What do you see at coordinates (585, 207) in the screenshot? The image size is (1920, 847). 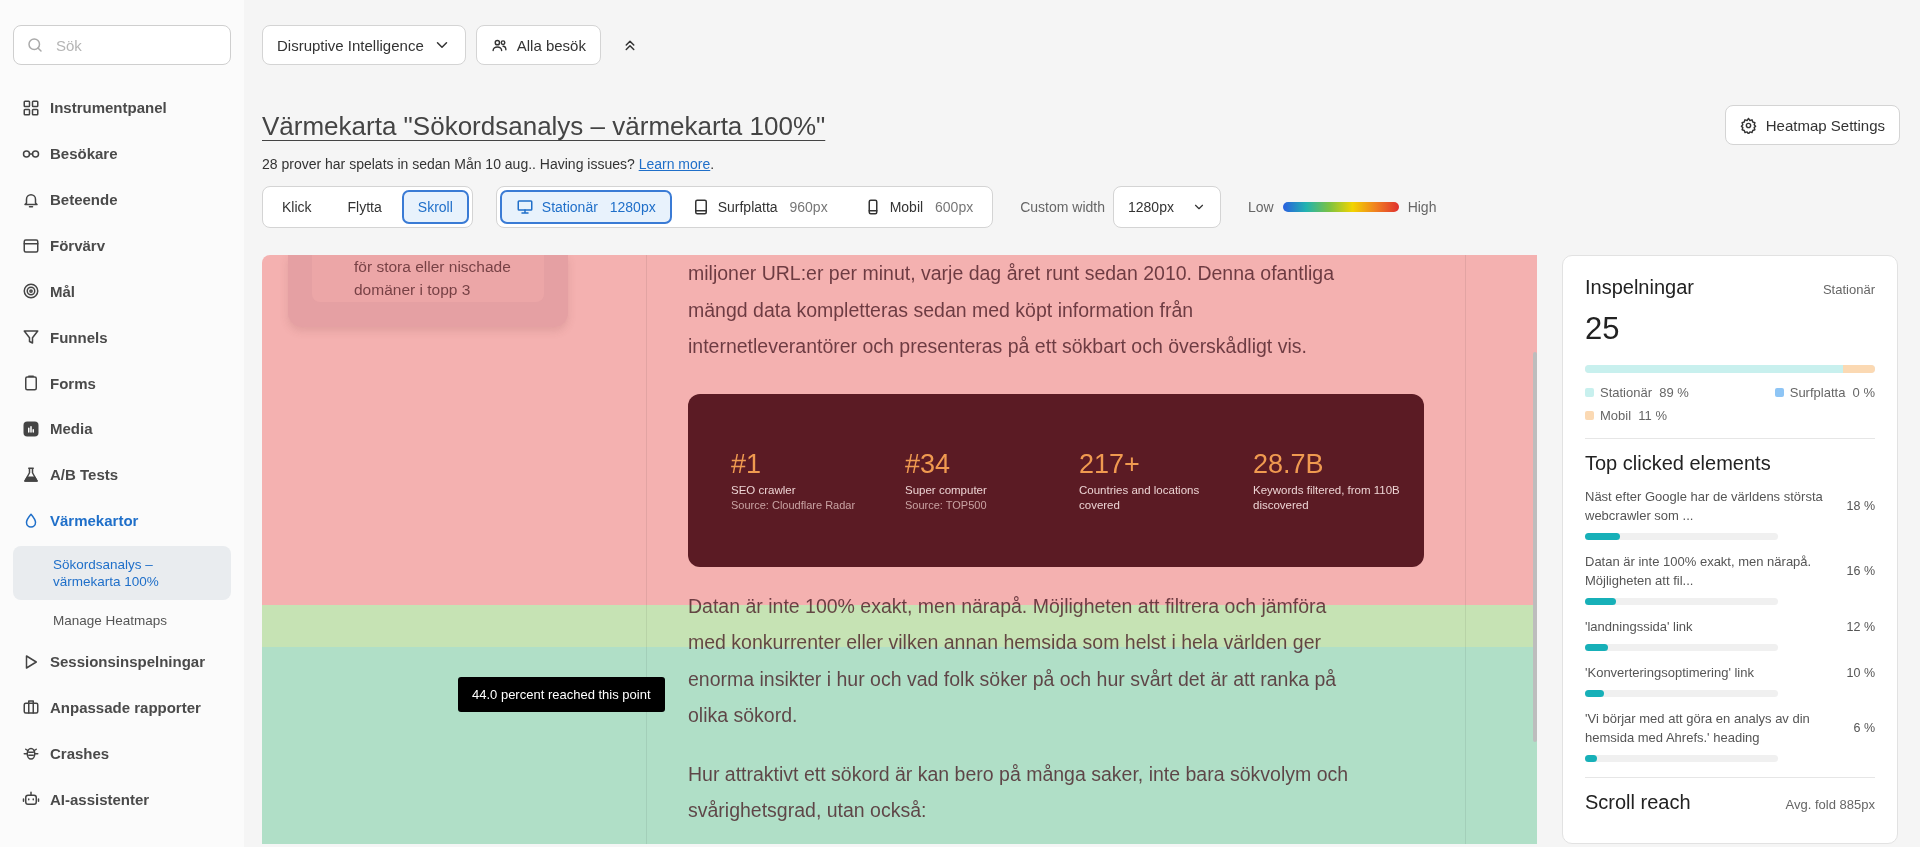 I see `device-tab: Stationär 1280px` at bounding box center [585, 207].